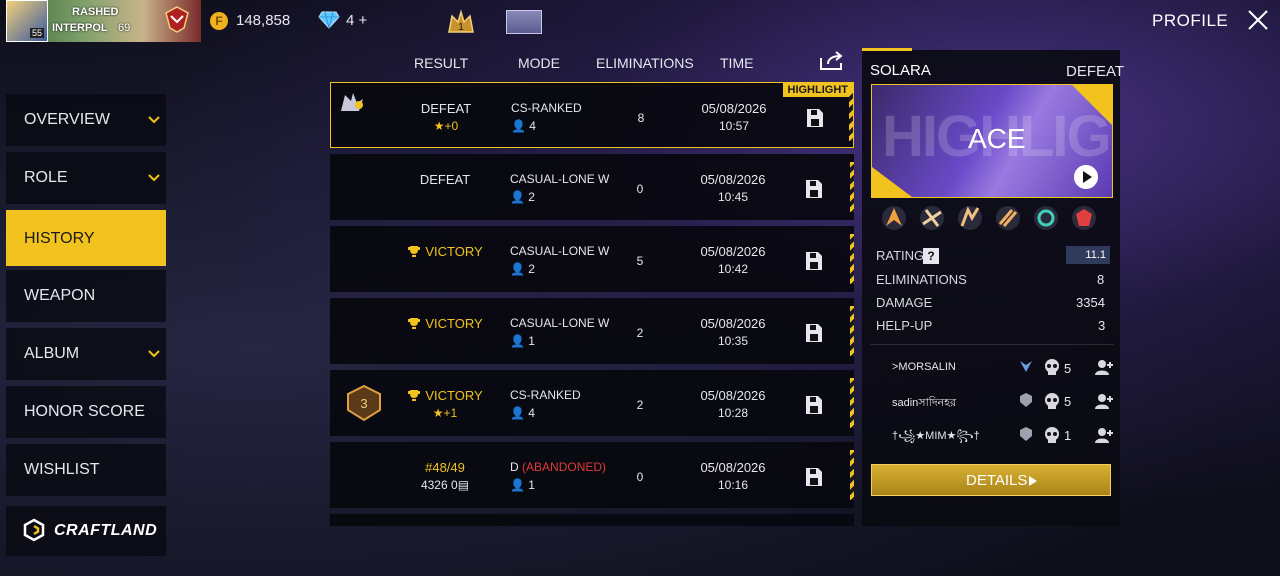 The image size is (1280, 576). I want to click on craftland-label: CRAFTLAND, so click(106, 530).